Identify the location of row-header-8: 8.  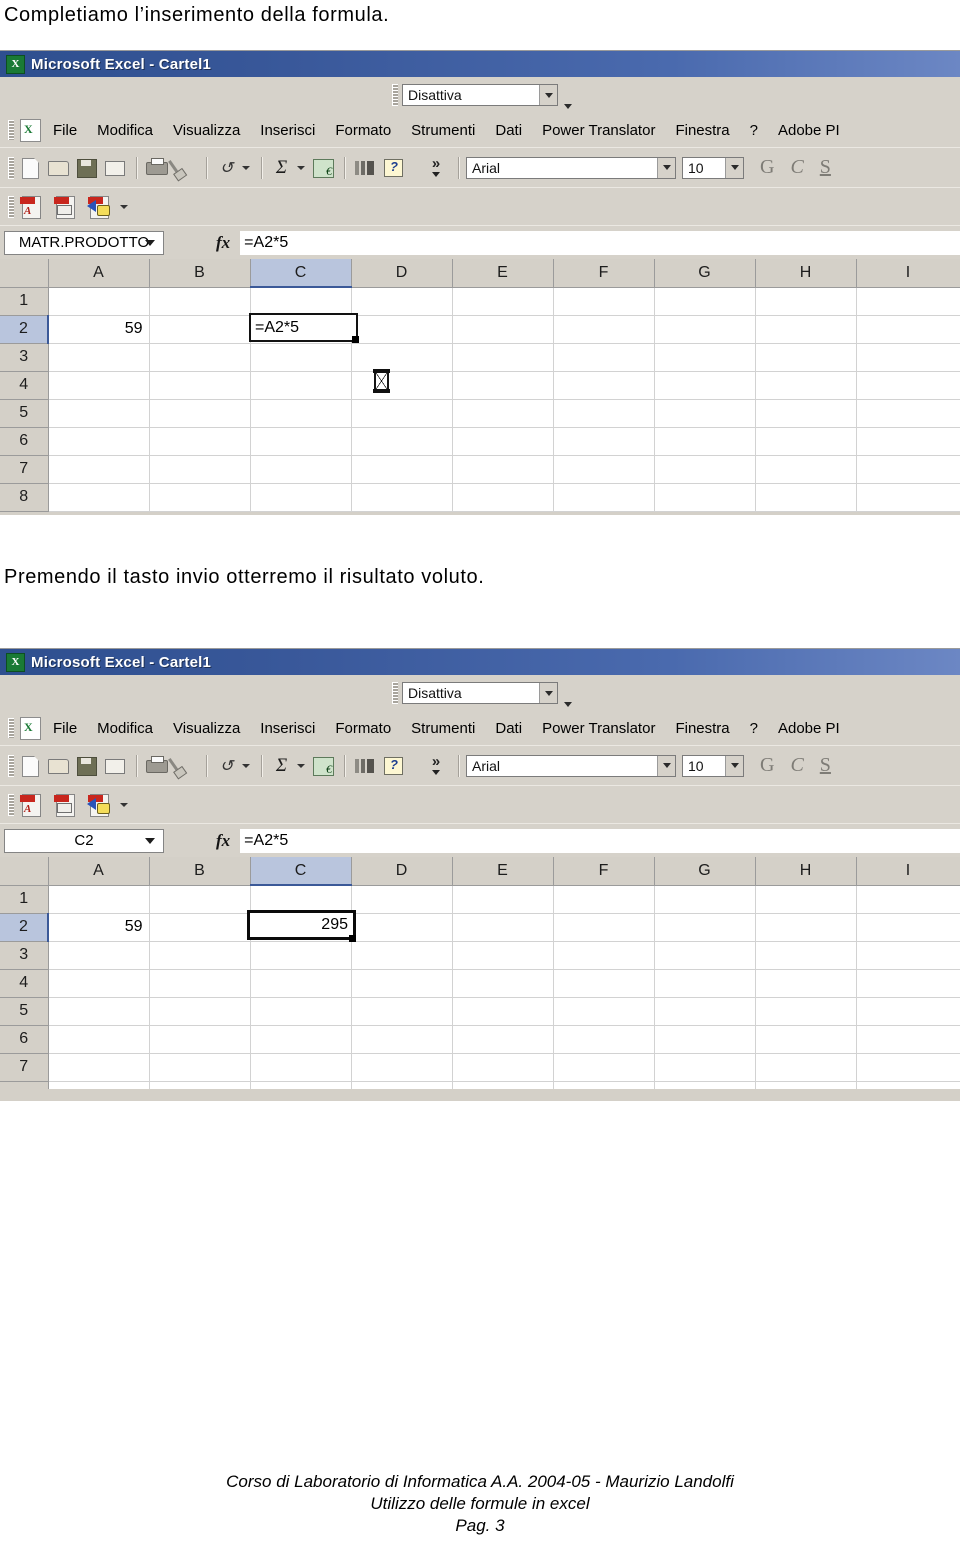
(24, 497).